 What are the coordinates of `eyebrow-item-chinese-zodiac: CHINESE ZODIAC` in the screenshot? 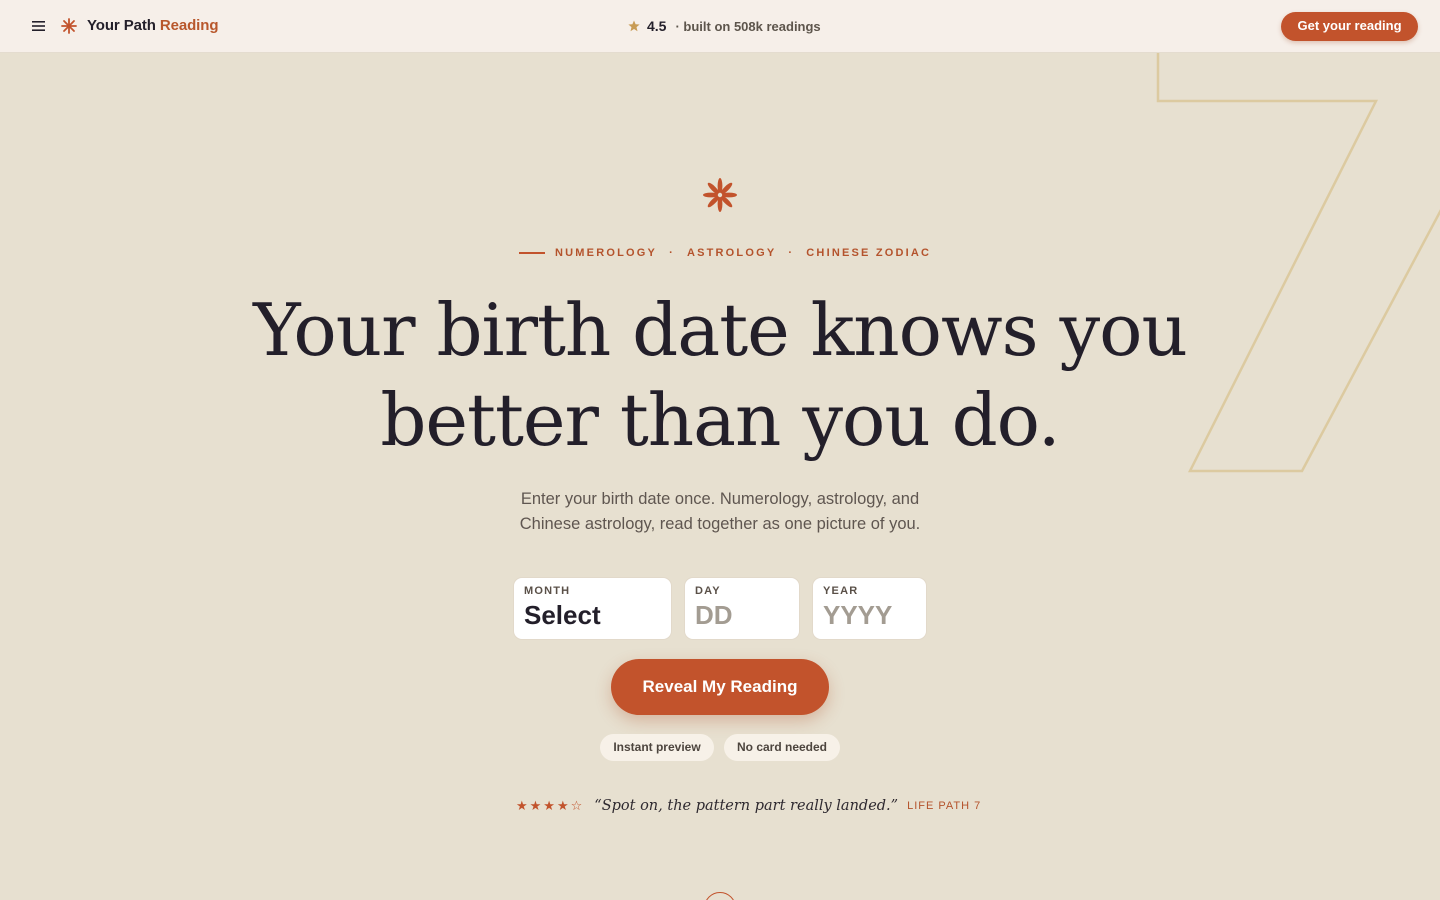 It's located at (869, 253).